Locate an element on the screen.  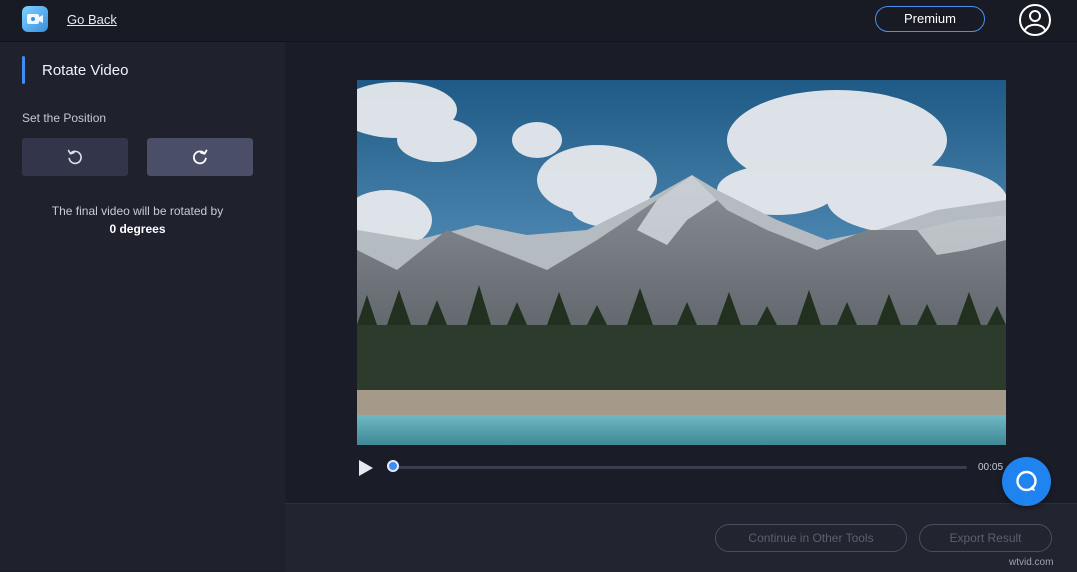
progress-track is located at coordinates (680, 467).